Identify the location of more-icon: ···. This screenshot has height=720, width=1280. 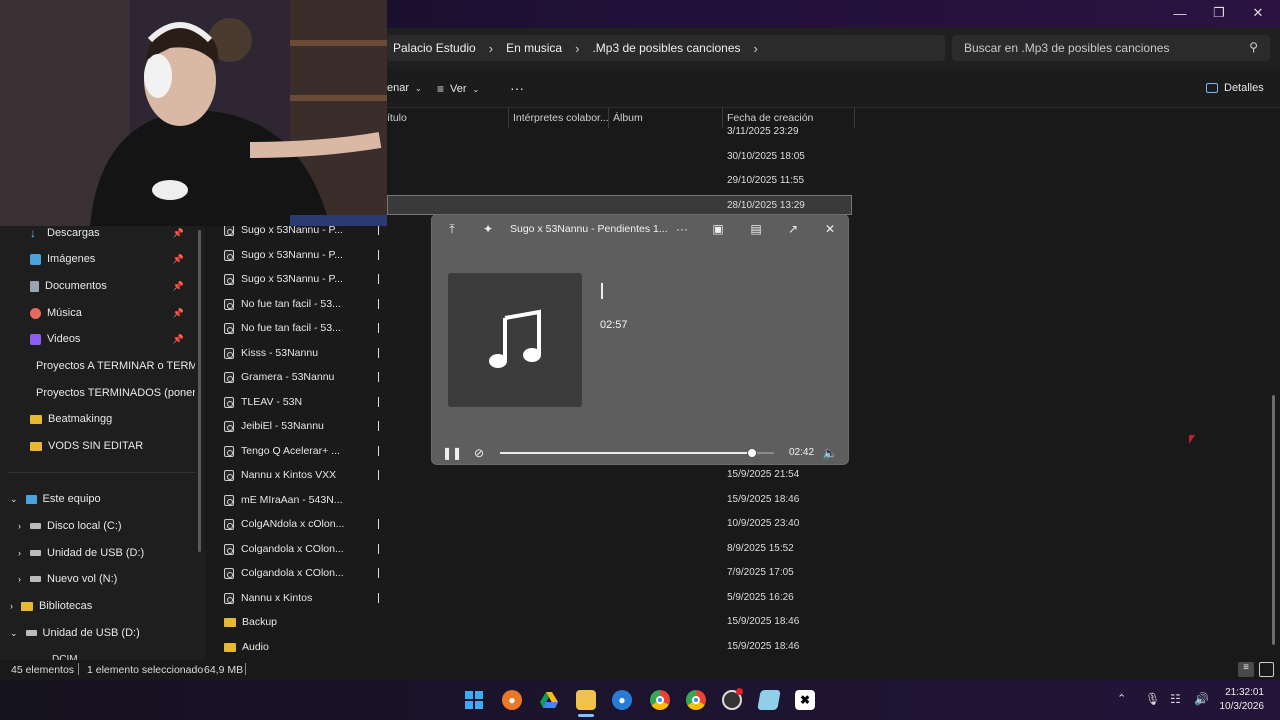
(682, 229).